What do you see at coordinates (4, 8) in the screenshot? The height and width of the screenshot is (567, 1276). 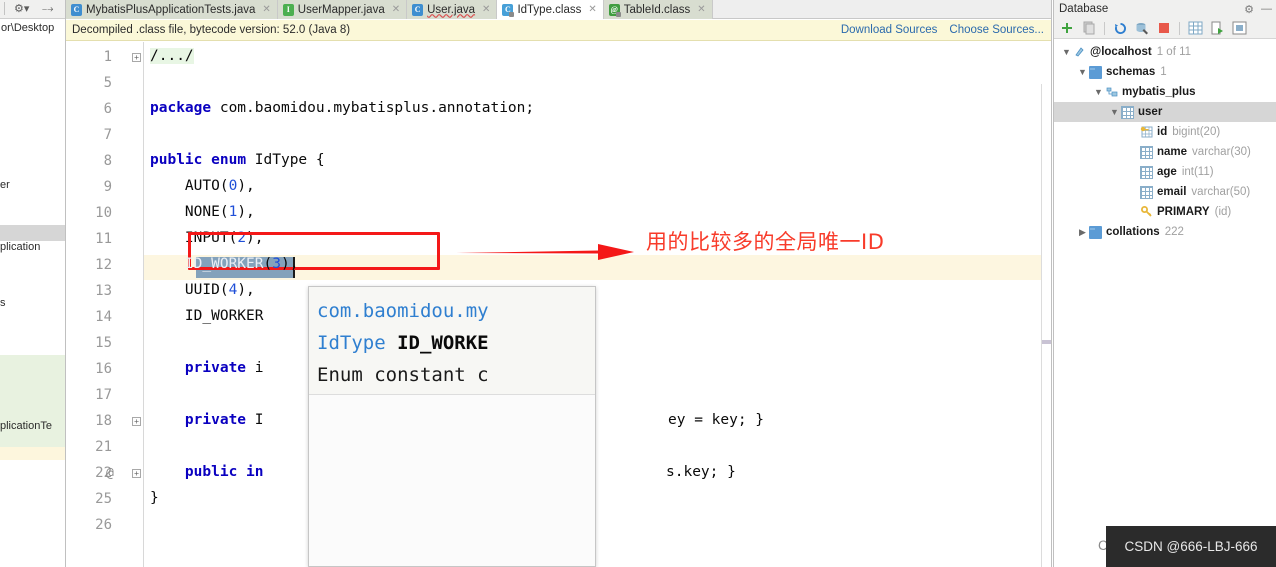 I see `toolbar-divider` at bounding box center [4, 8].